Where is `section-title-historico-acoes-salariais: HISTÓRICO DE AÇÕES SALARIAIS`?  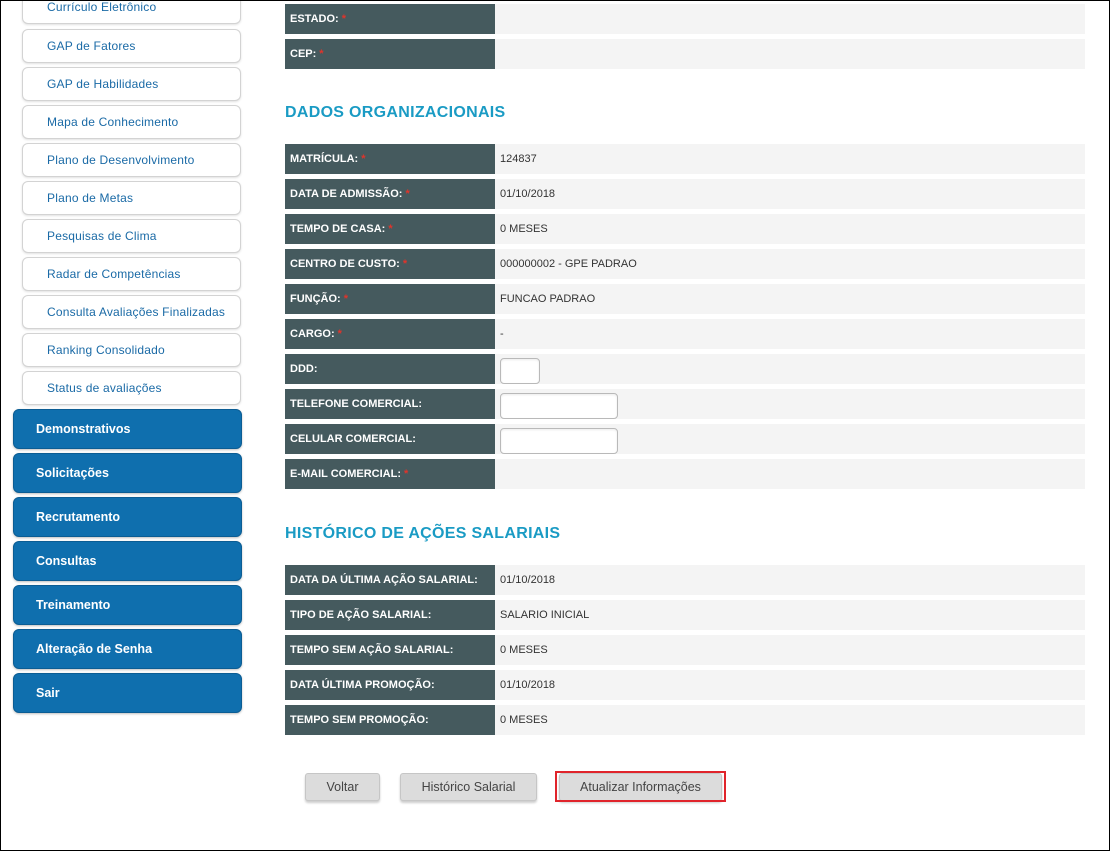 section-title-historico-acoes-salariais: HISTÓRICO DE AÇÕES SALARIAIS is located at coordinates (423, 533).